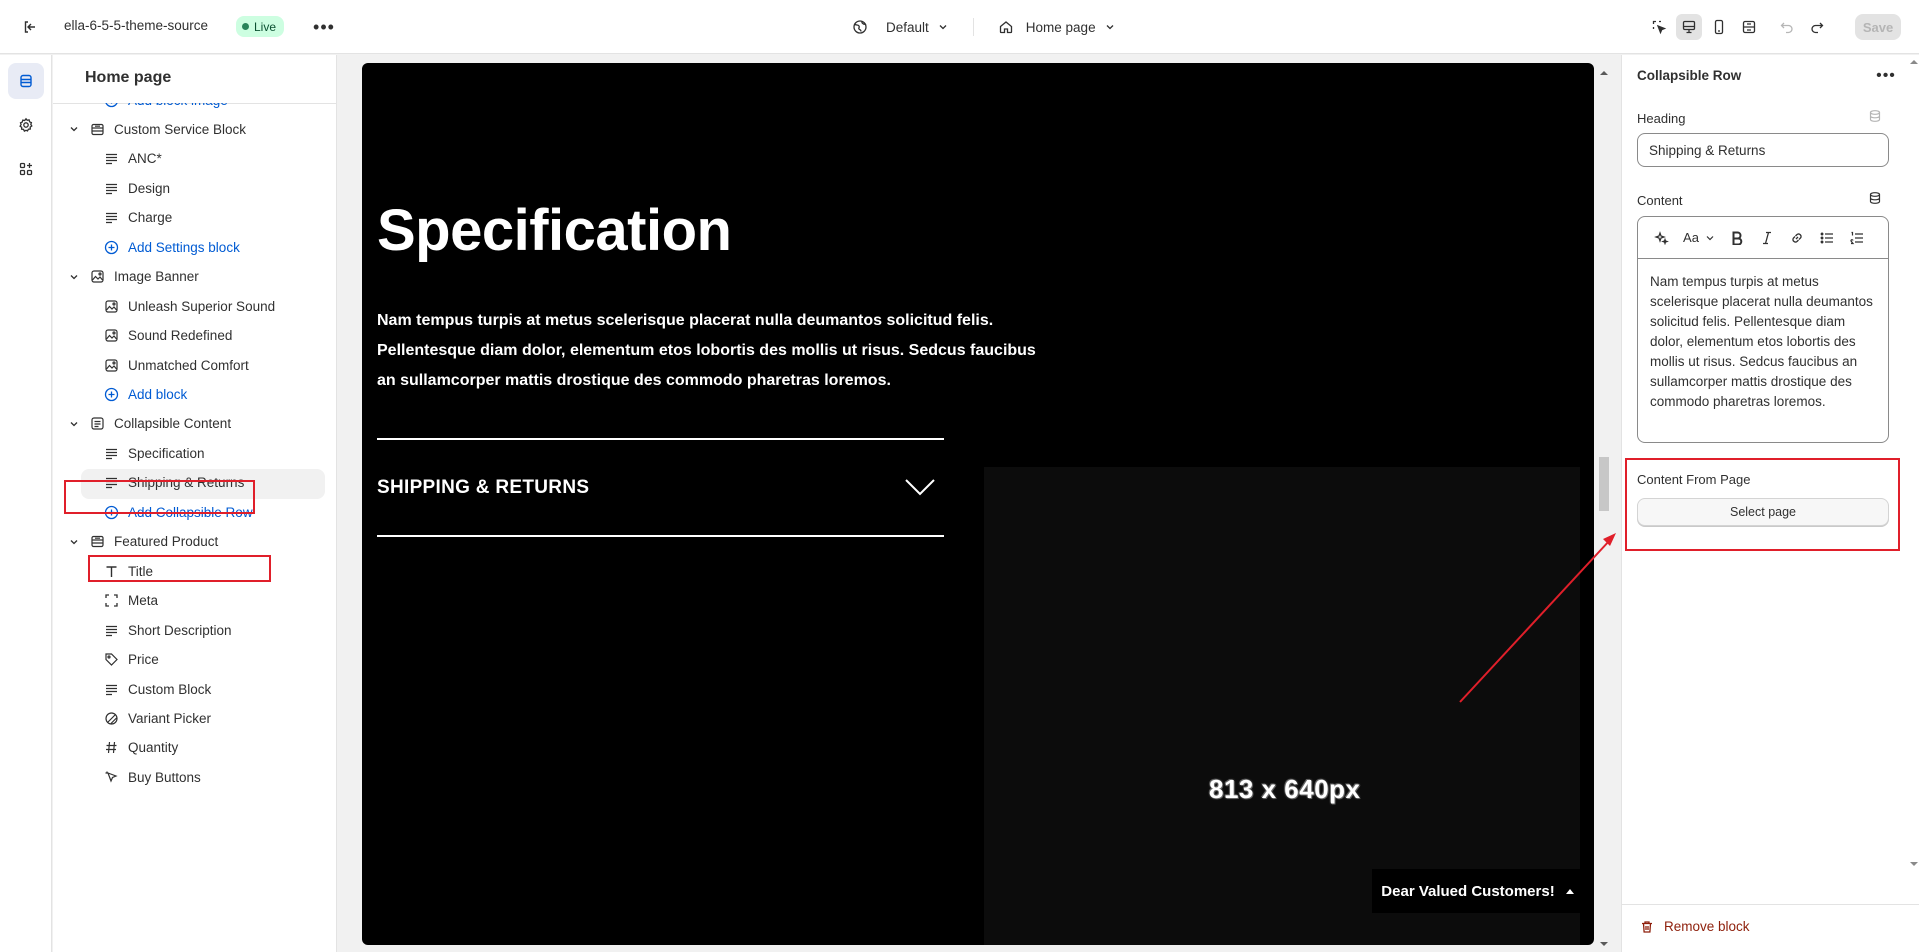  I want to click on fullscreen-view-button, so click(1749, 27).